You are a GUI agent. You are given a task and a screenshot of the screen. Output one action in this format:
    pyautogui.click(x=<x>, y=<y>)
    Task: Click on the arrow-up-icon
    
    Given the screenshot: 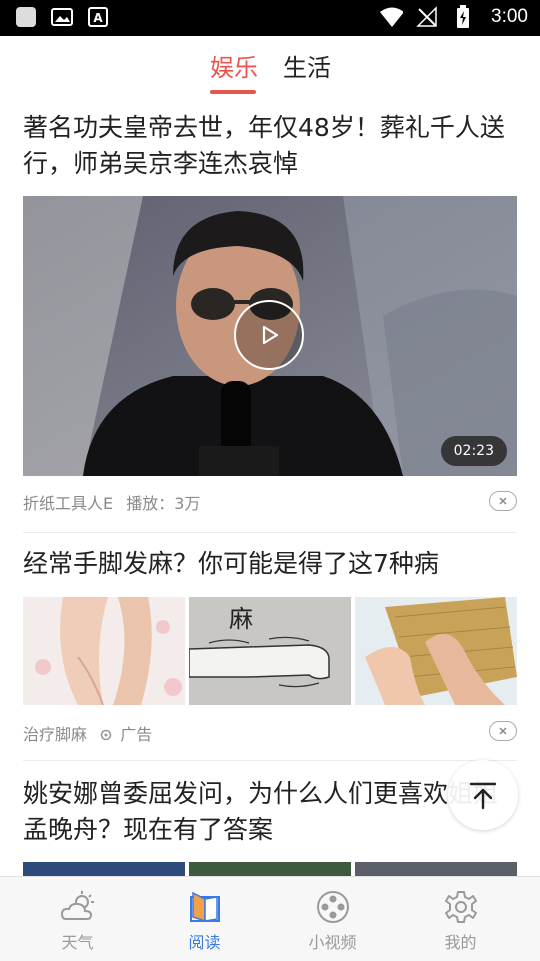 What is the action you would take?
    pyautogui.click(x=483, y=796)
    